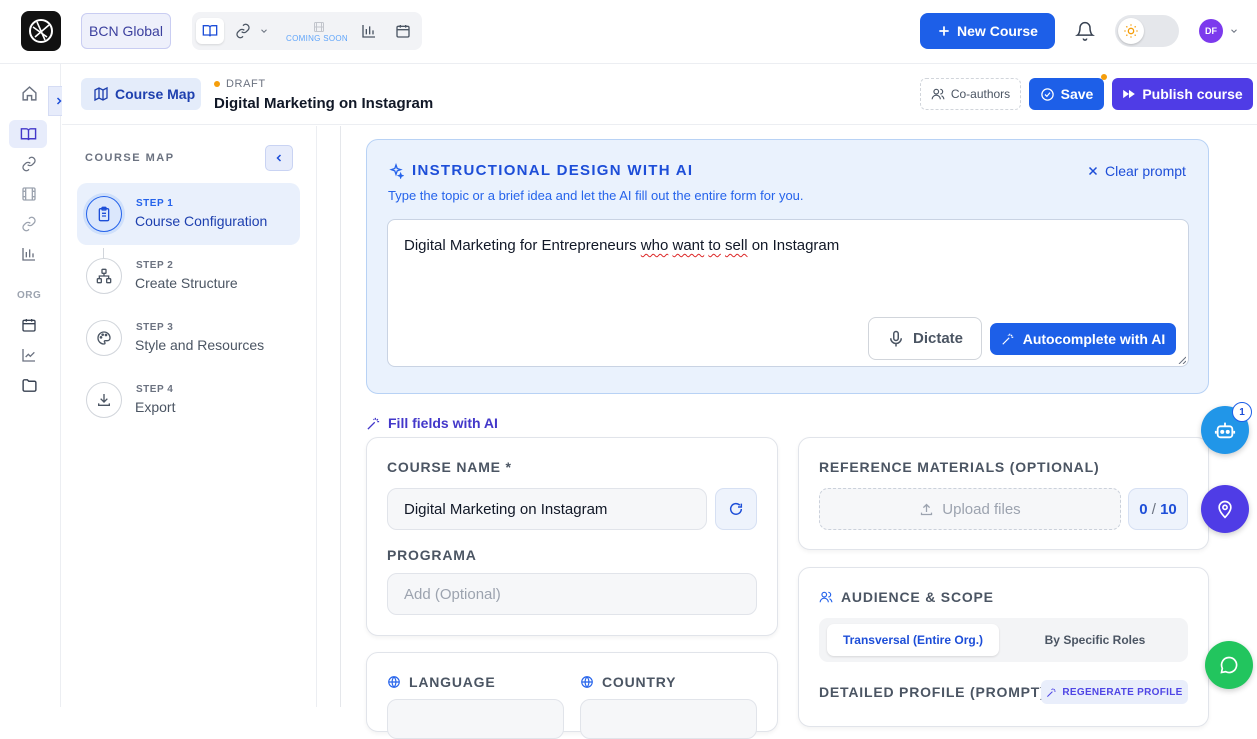 The width and height of the screenshot is (1257, 739). Describe the element at coordinates (396, 170) in the screenshot. I see `sparkles-icon` at that location.